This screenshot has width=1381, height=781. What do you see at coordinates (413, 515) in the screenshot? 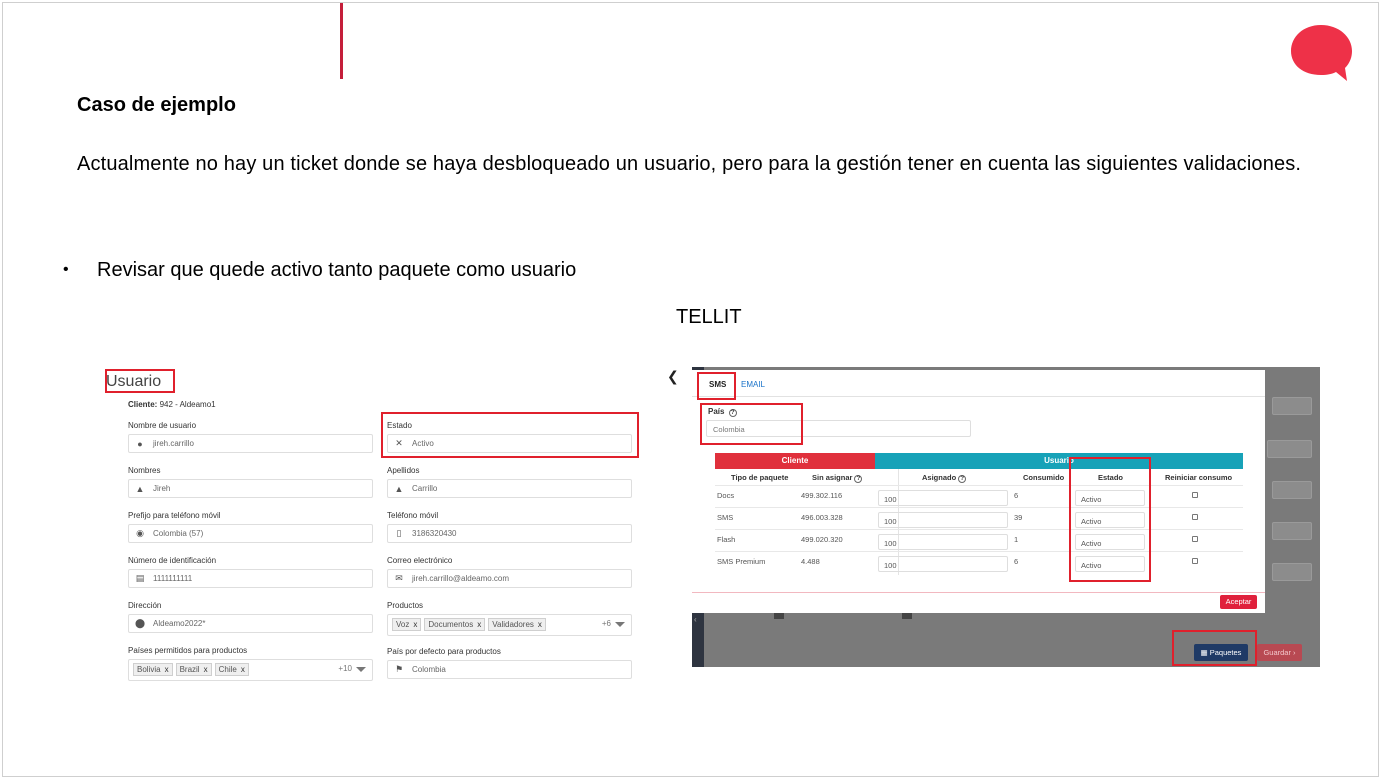
I see `telefono-label: Teléfono móvil` at bounding box center [413, 515].